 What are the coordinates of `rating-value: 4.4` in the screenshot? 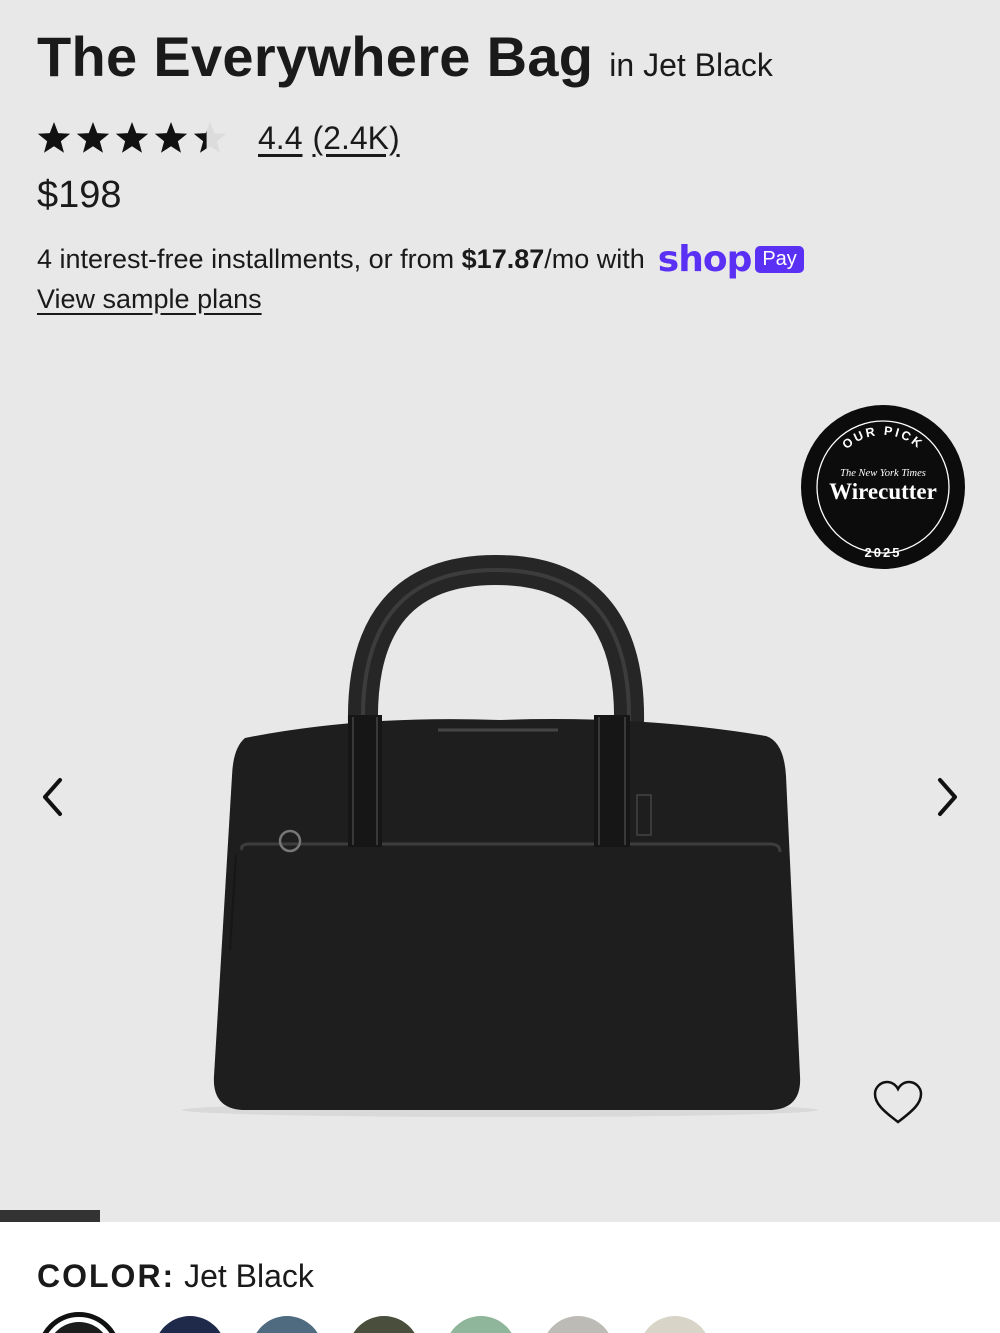 It's located at (280, 137).